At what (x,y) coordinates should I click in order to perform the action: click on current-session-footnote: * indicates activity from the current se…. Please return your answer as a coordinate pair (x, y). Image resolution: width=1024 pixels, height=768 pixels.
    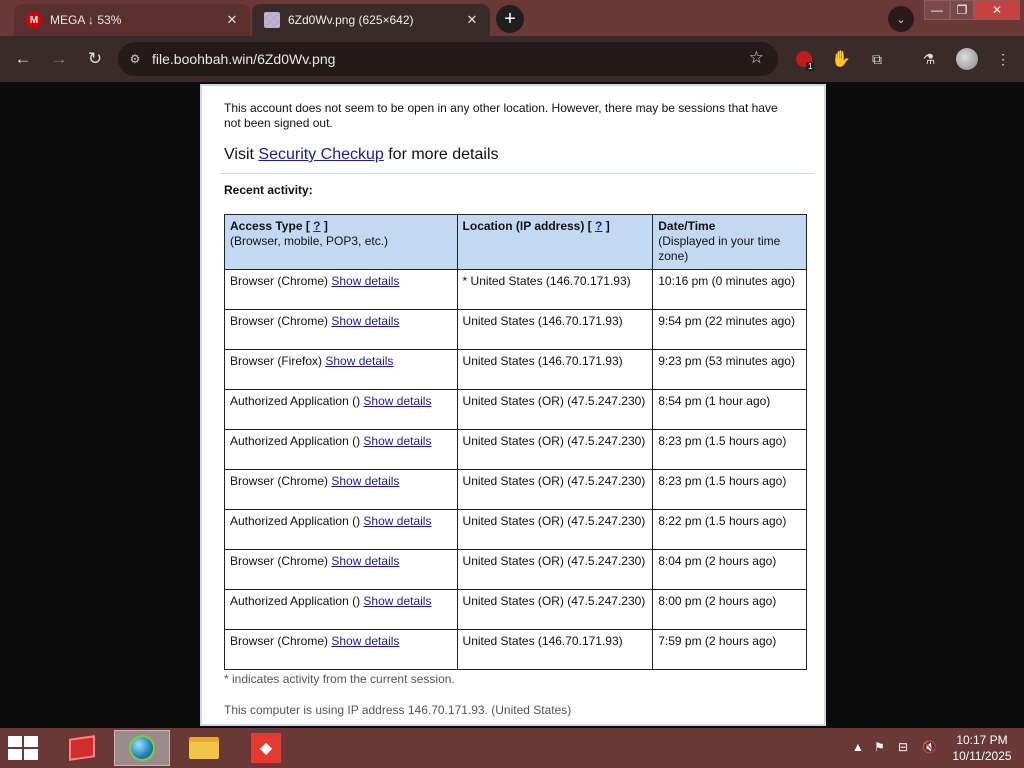
    Looking at the image, I should click on (339, 679).